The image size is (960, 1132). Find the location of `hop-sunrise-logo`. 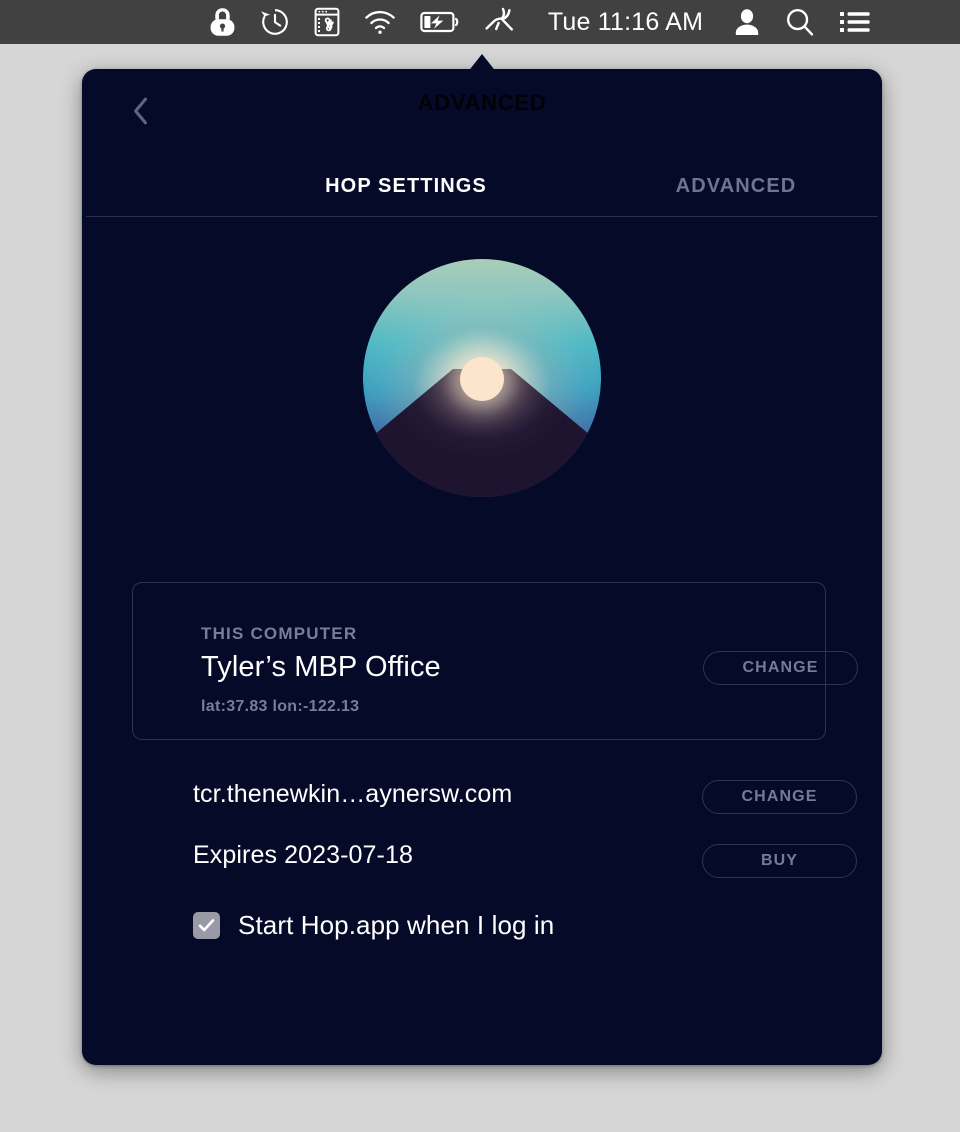

hop-sunrise-logo is located at coordinates (482, 378).